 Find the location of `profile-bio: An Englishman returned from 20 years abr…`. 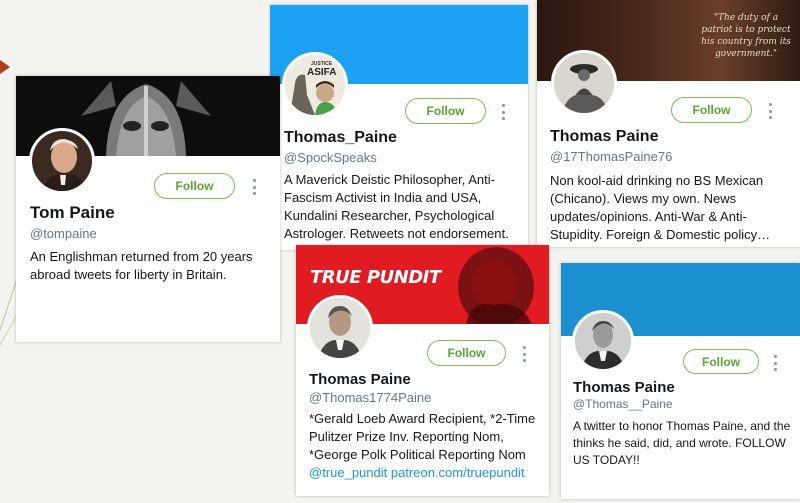

profile-bio: An Englishman returned from 20 years abr… is located at coordinates (141, 265).